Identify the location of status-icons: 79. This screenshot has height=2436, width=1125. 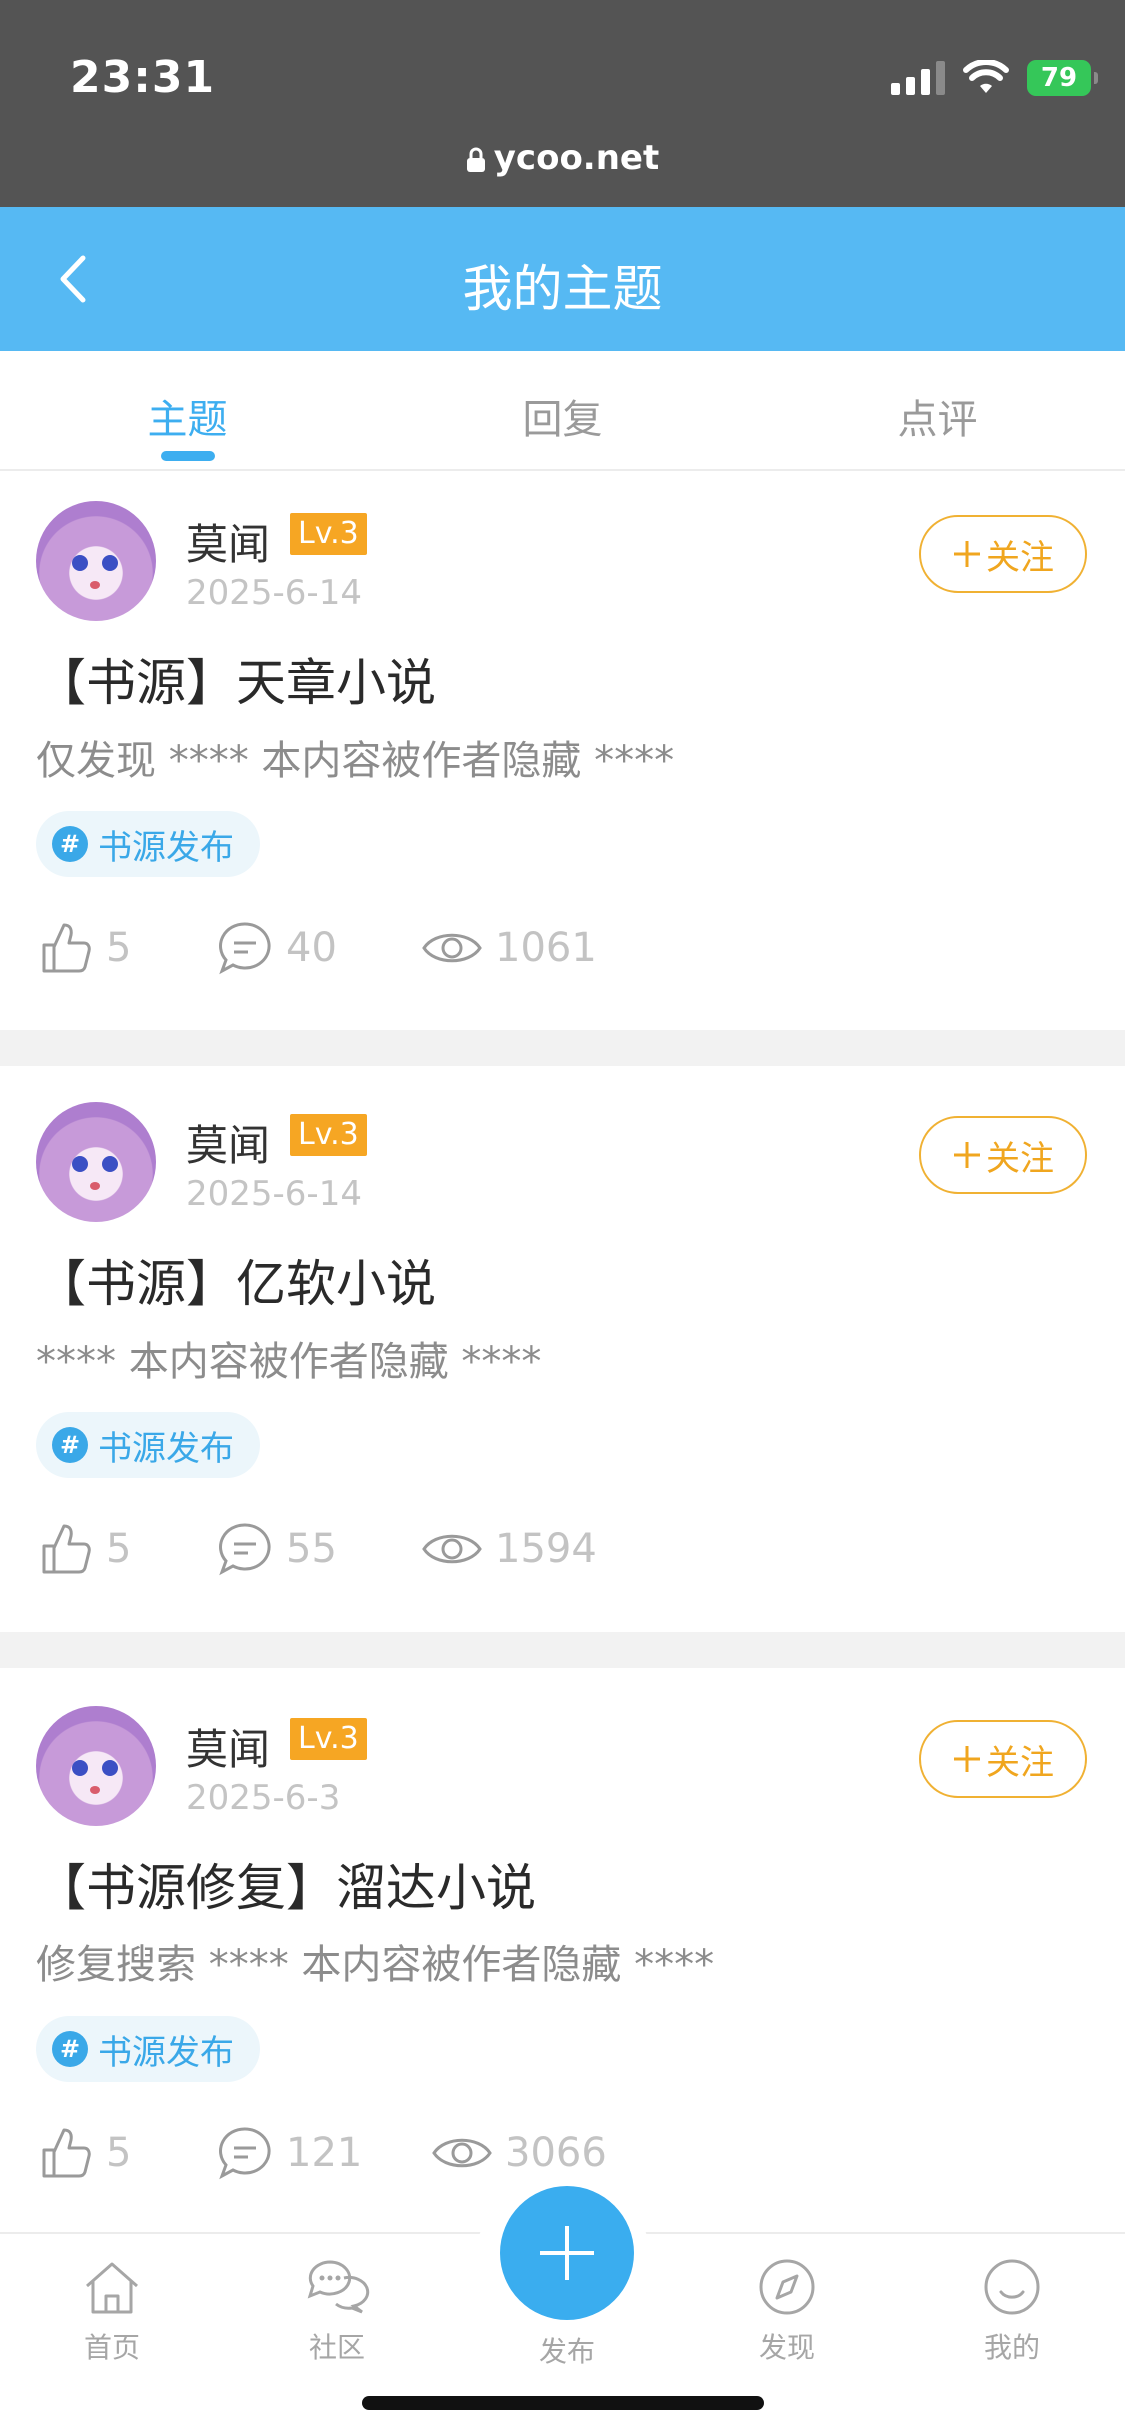
(994, 78).